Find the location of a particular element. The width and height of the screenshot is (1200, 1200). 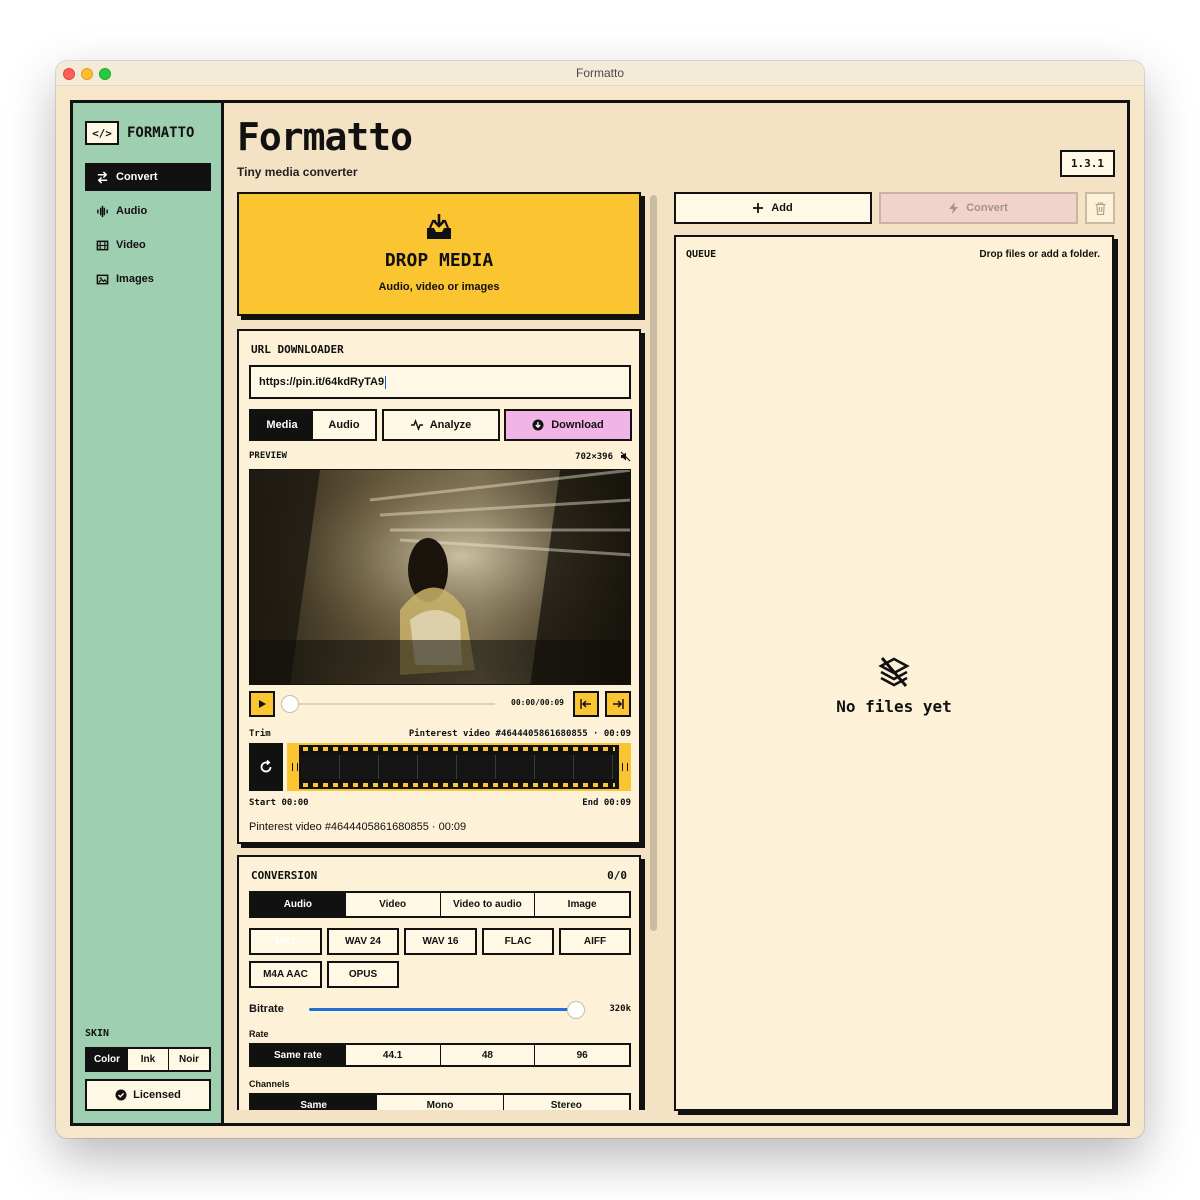

tab-image: Image is located at coordinates (582, 904).